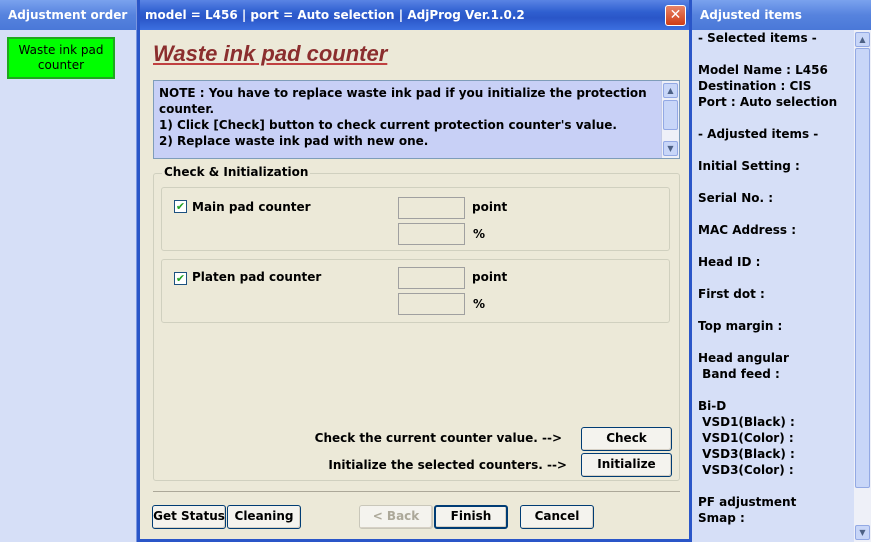 Image resolution: width=871 pixels, height=542 pixels. I want to click on cleaning-button: Cleaning, so click(264, 517).